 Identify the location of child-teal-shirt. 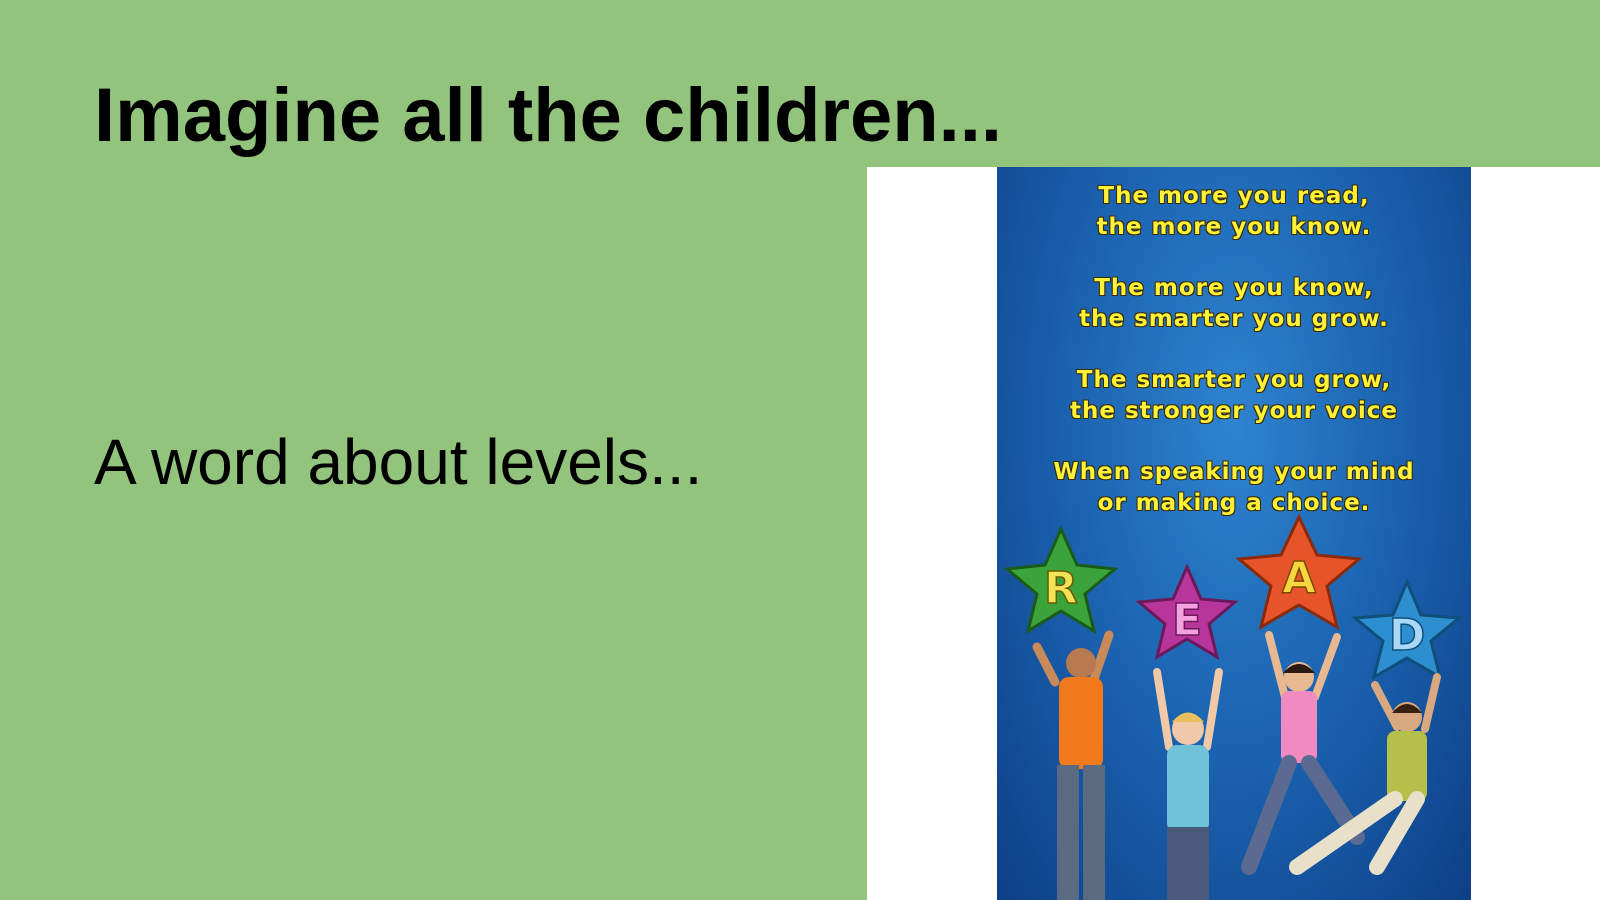
(1188, 784).